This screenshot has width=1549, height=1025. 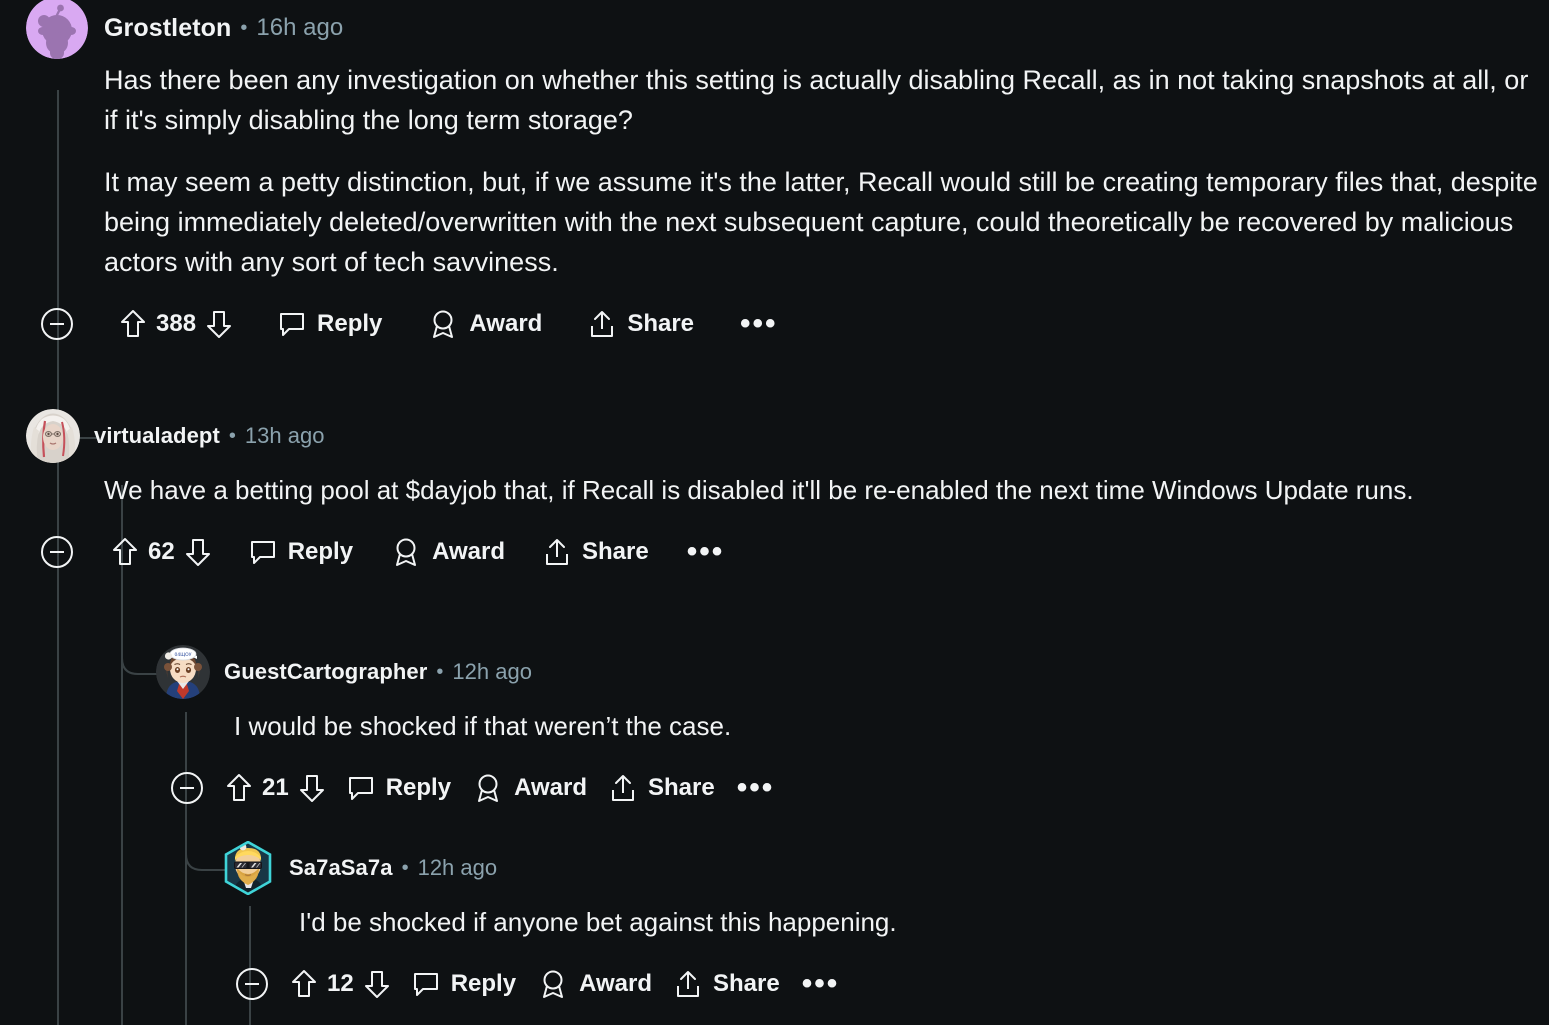 I want to click on anime-sailor-hat-avatar-icon: 04ЩОУ, so click(x=183, y=672).